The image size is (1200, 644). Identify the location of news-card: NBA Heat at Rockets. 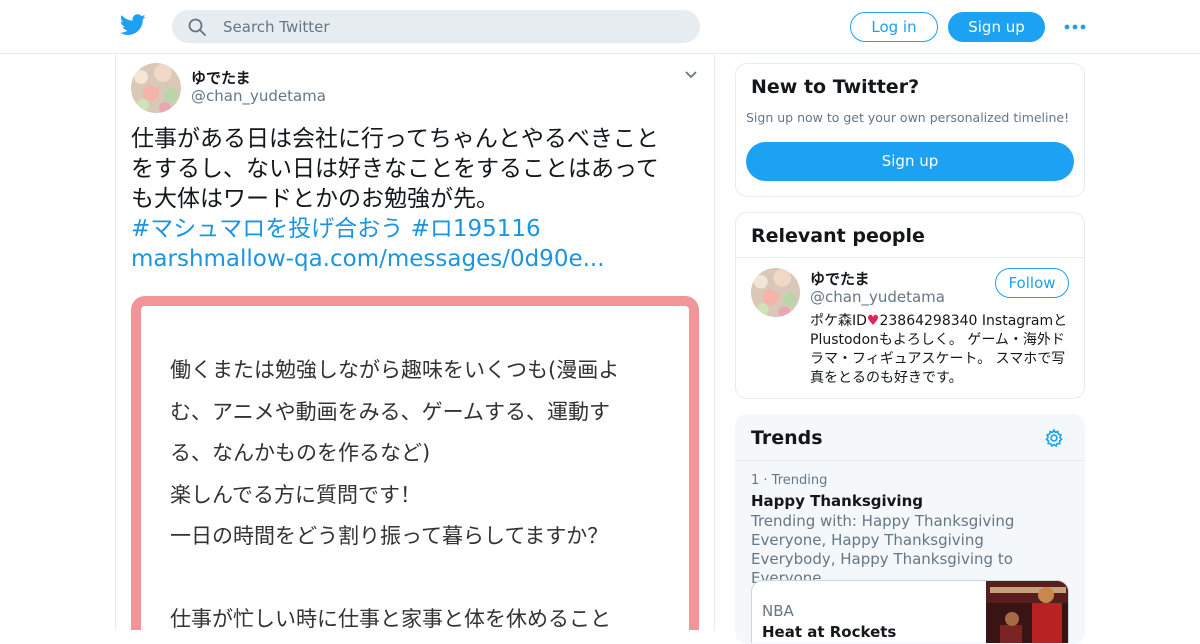
(910, 611).